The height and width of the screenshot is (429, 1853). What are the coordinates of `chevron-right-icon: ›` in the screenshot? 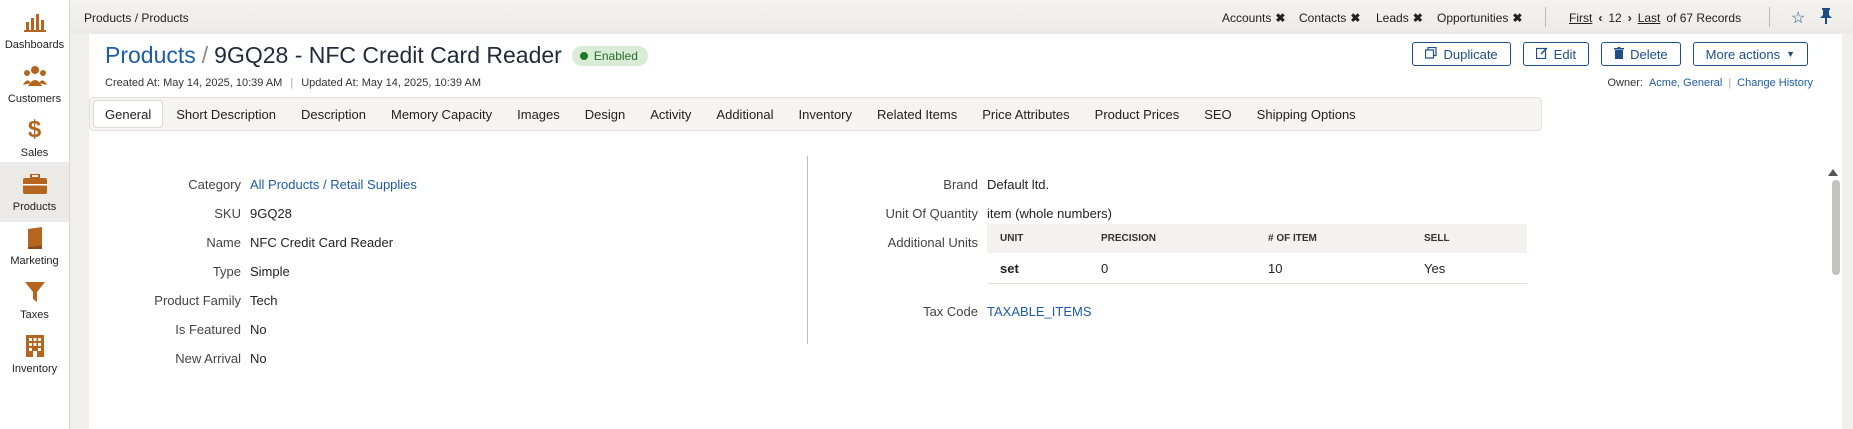 It's located at (1630, 18).